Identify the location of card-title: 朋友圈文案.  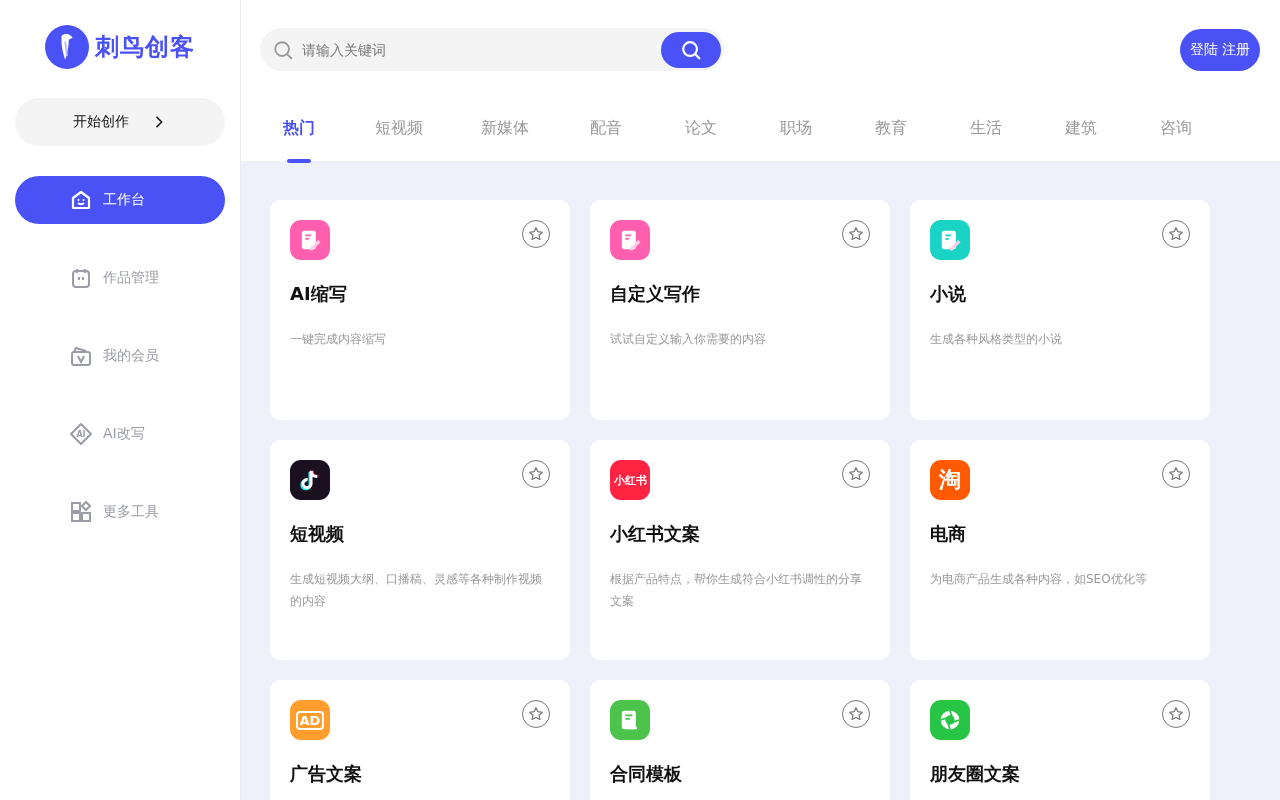
(975, 774).